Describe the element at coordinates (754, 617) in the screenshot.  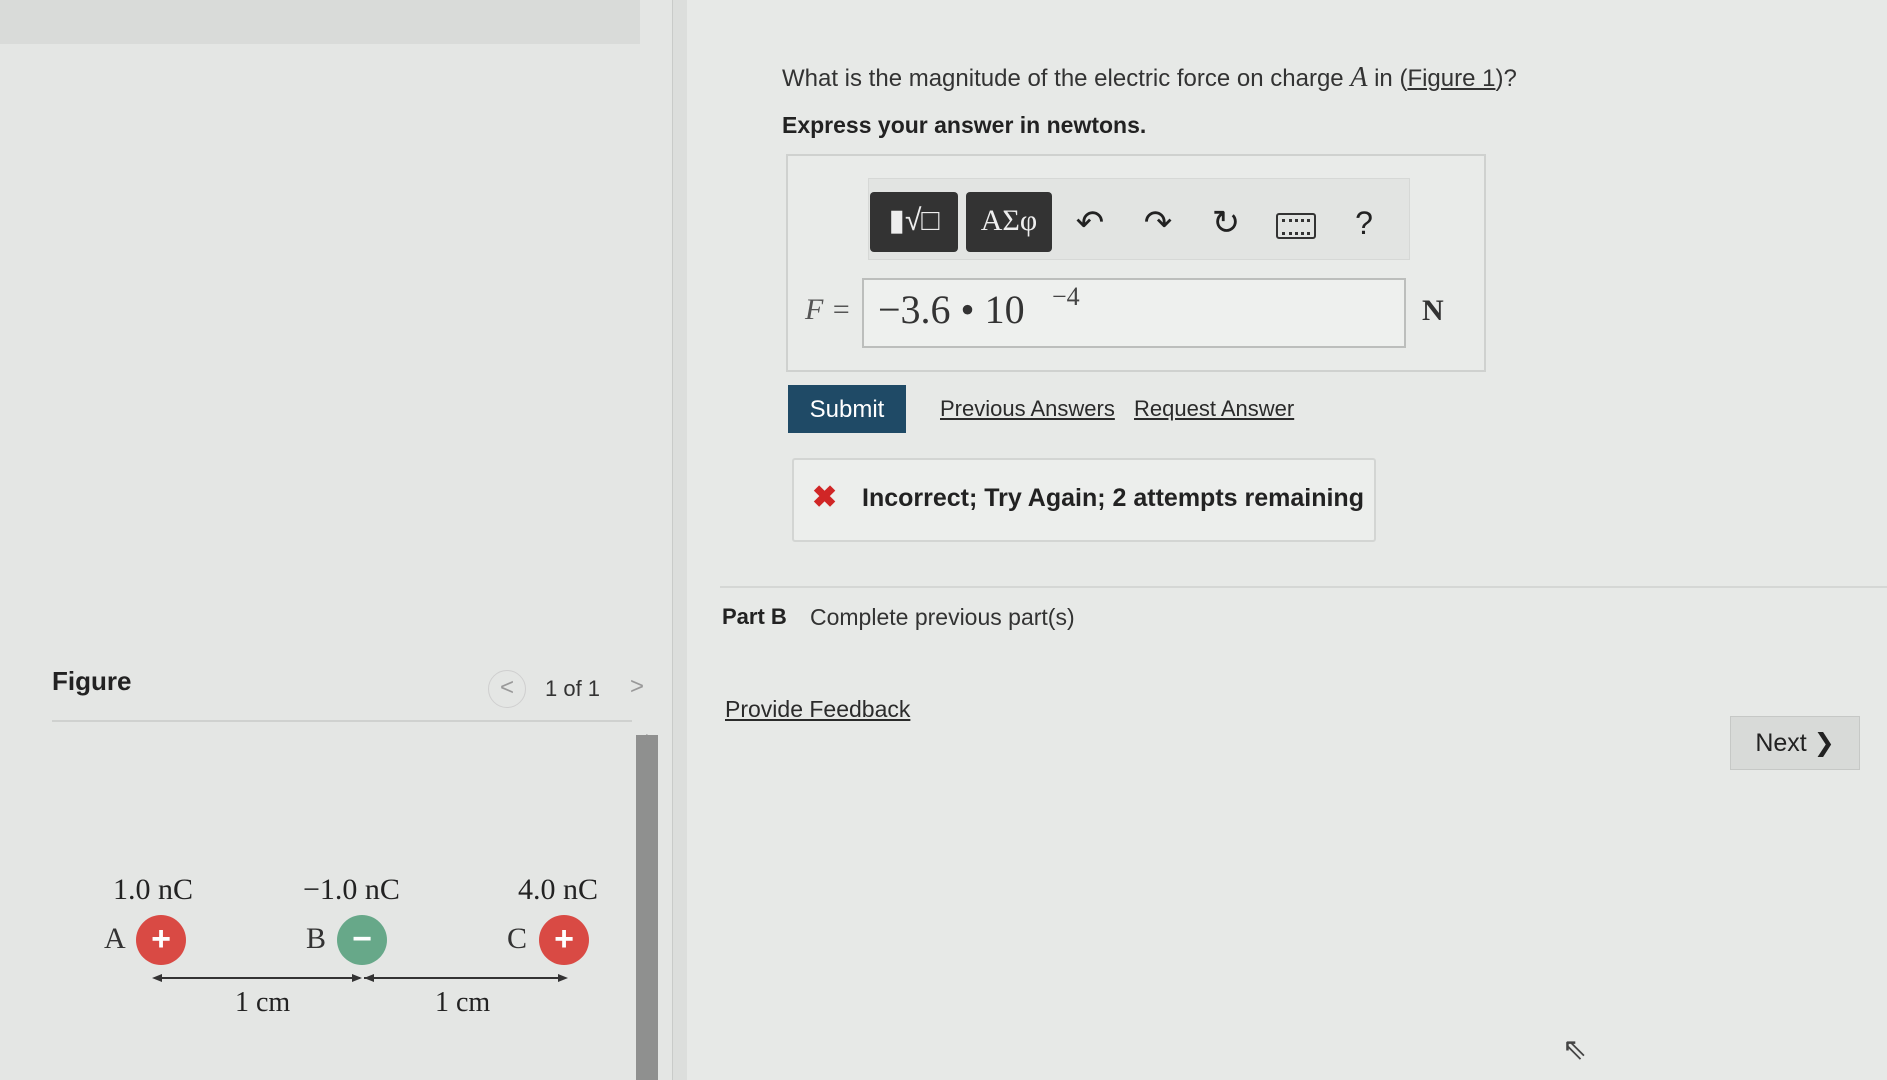
I see `part-b-label: Part B` at that location.